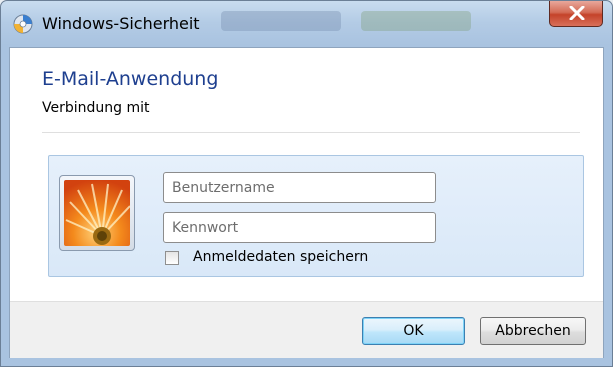 Image resolution: width=613 pixels, height=367 pixels. I want to click on avatar, so click(97, 213).